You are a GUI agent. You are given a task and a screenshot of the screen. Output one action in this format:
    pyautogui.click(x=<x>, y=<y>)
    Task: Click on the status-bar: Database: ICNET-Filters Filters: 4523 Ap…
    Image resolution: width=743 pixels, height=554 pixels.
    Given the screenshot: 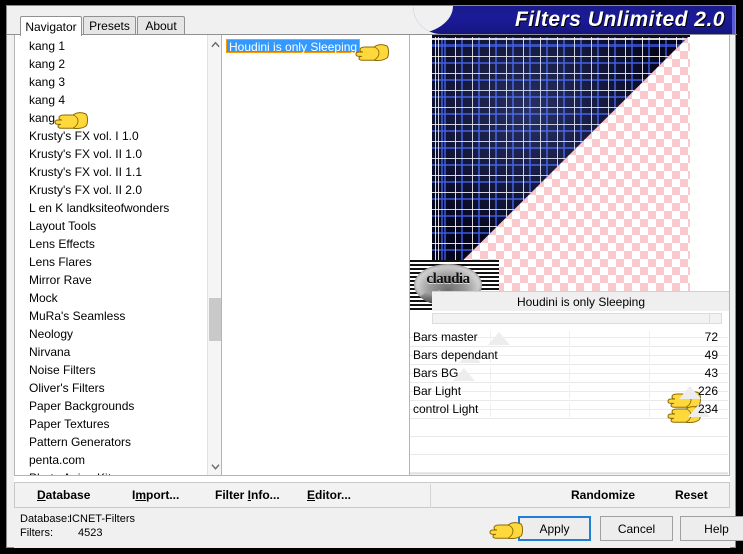 What is the action you would take?
    pyautogui.click(x=378, y=529)
    